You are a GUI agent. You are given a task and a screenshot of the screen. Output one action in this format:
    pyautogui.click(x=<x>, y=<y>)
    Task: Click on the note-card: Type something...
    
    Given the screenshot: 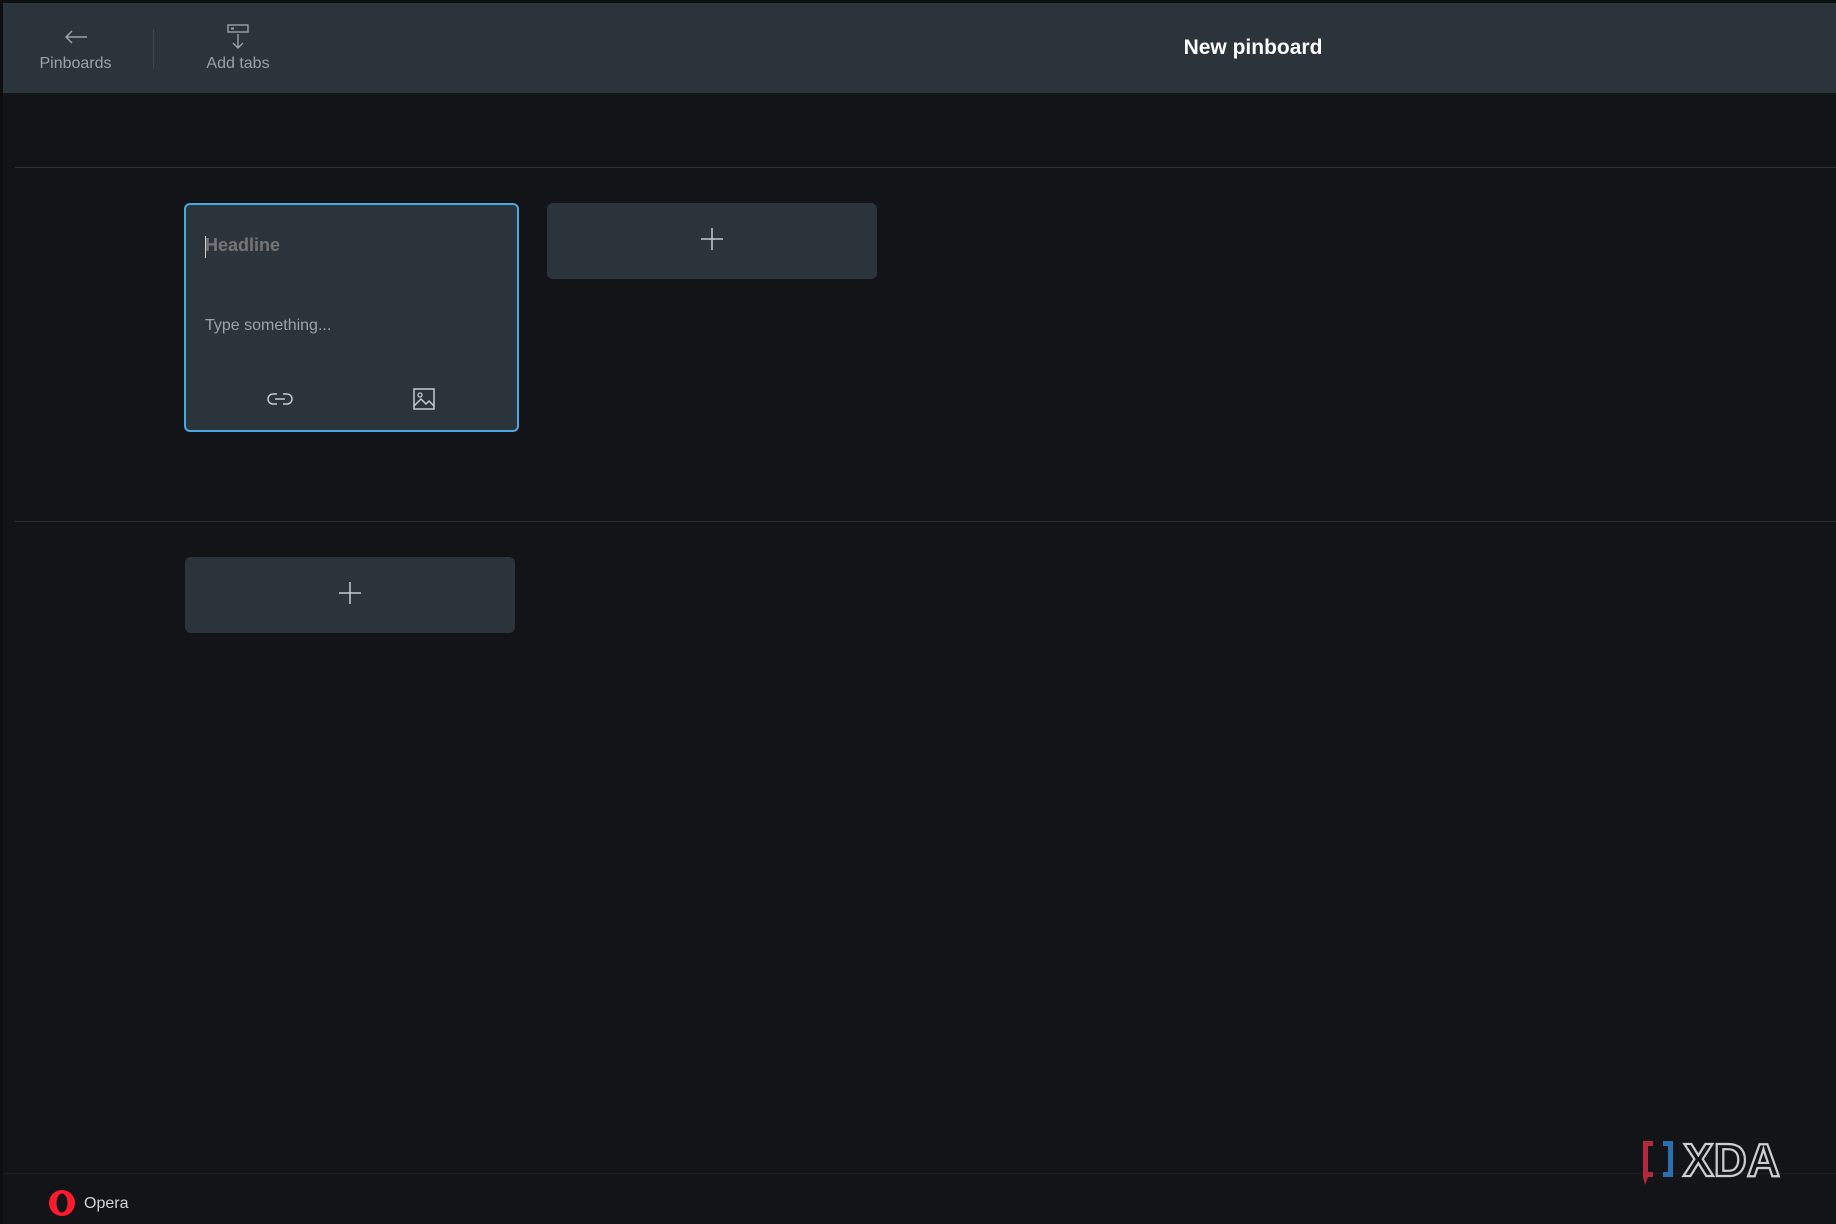 What is the action you would take?
    pyautogui.click(x=351, y=317)
    